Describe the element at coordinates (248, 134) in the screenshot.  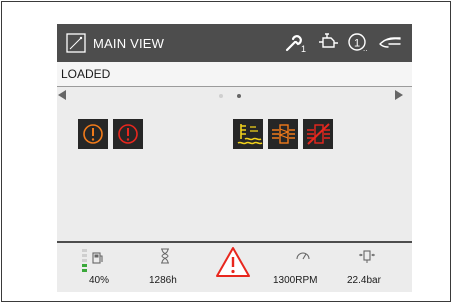
I see `coolant-level-icon` at that location.